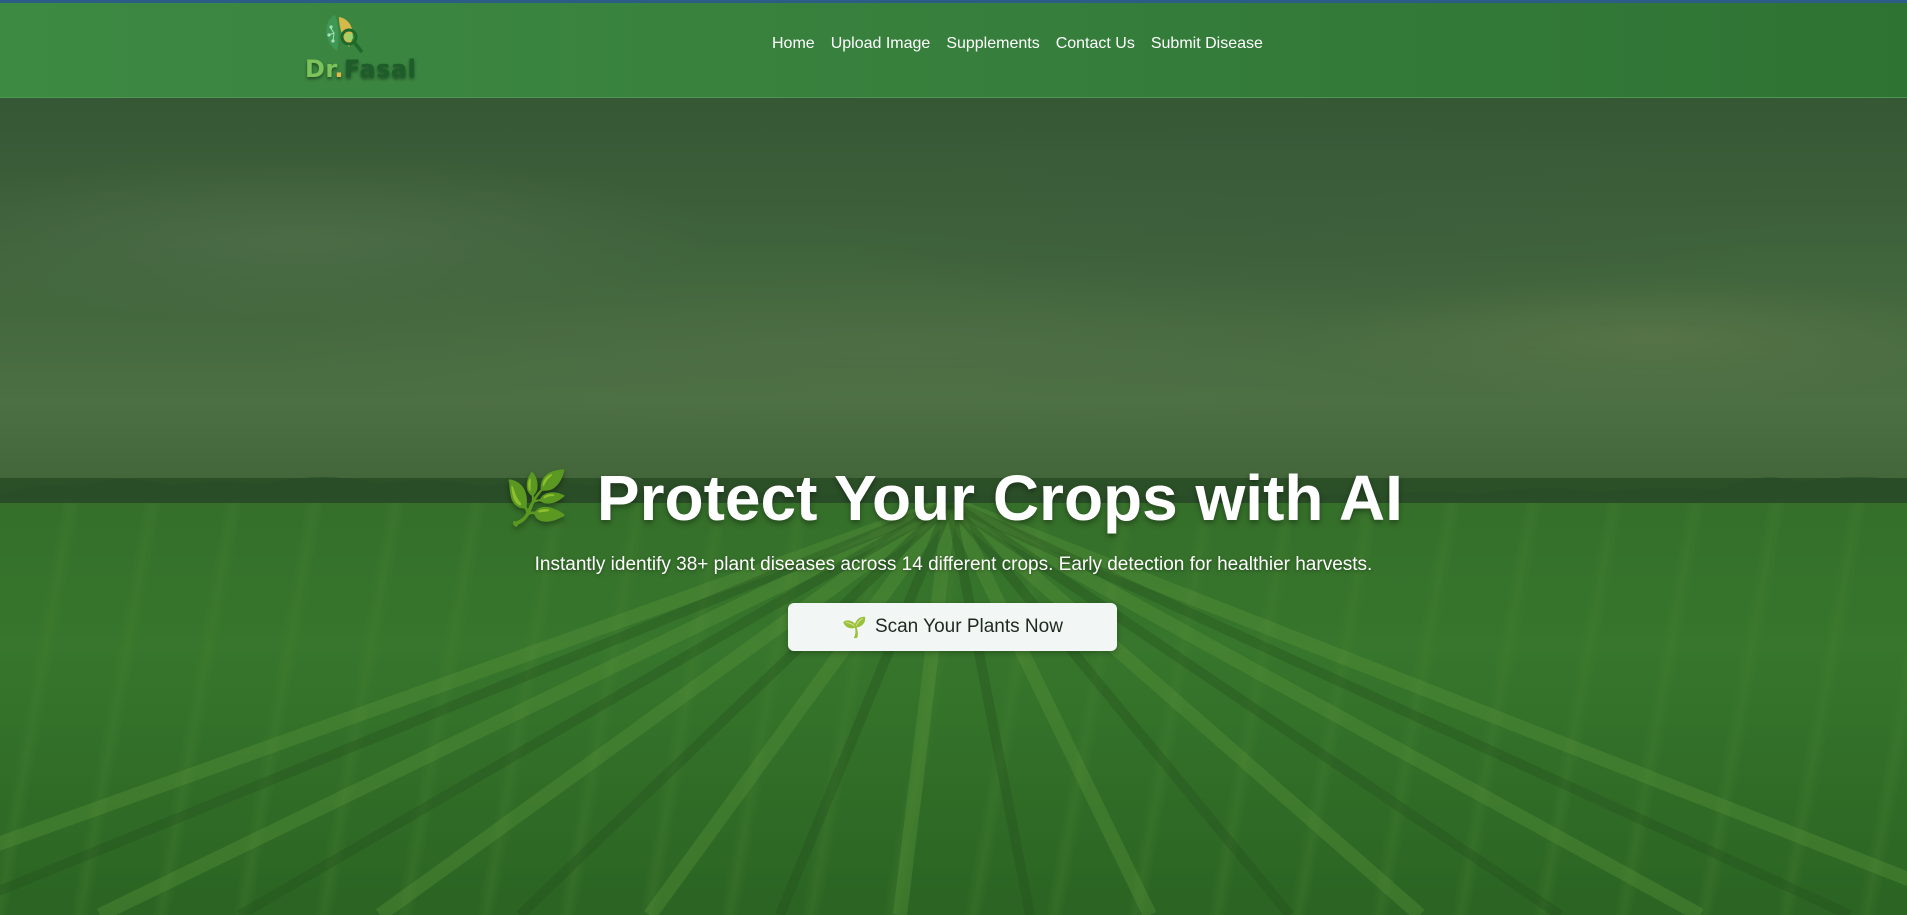 The image size is (1907, 915). Describe the element at coordinates (968, 626) in the screenshot. I see `scan-plants-label: Scan Your Plants Now` at that location.